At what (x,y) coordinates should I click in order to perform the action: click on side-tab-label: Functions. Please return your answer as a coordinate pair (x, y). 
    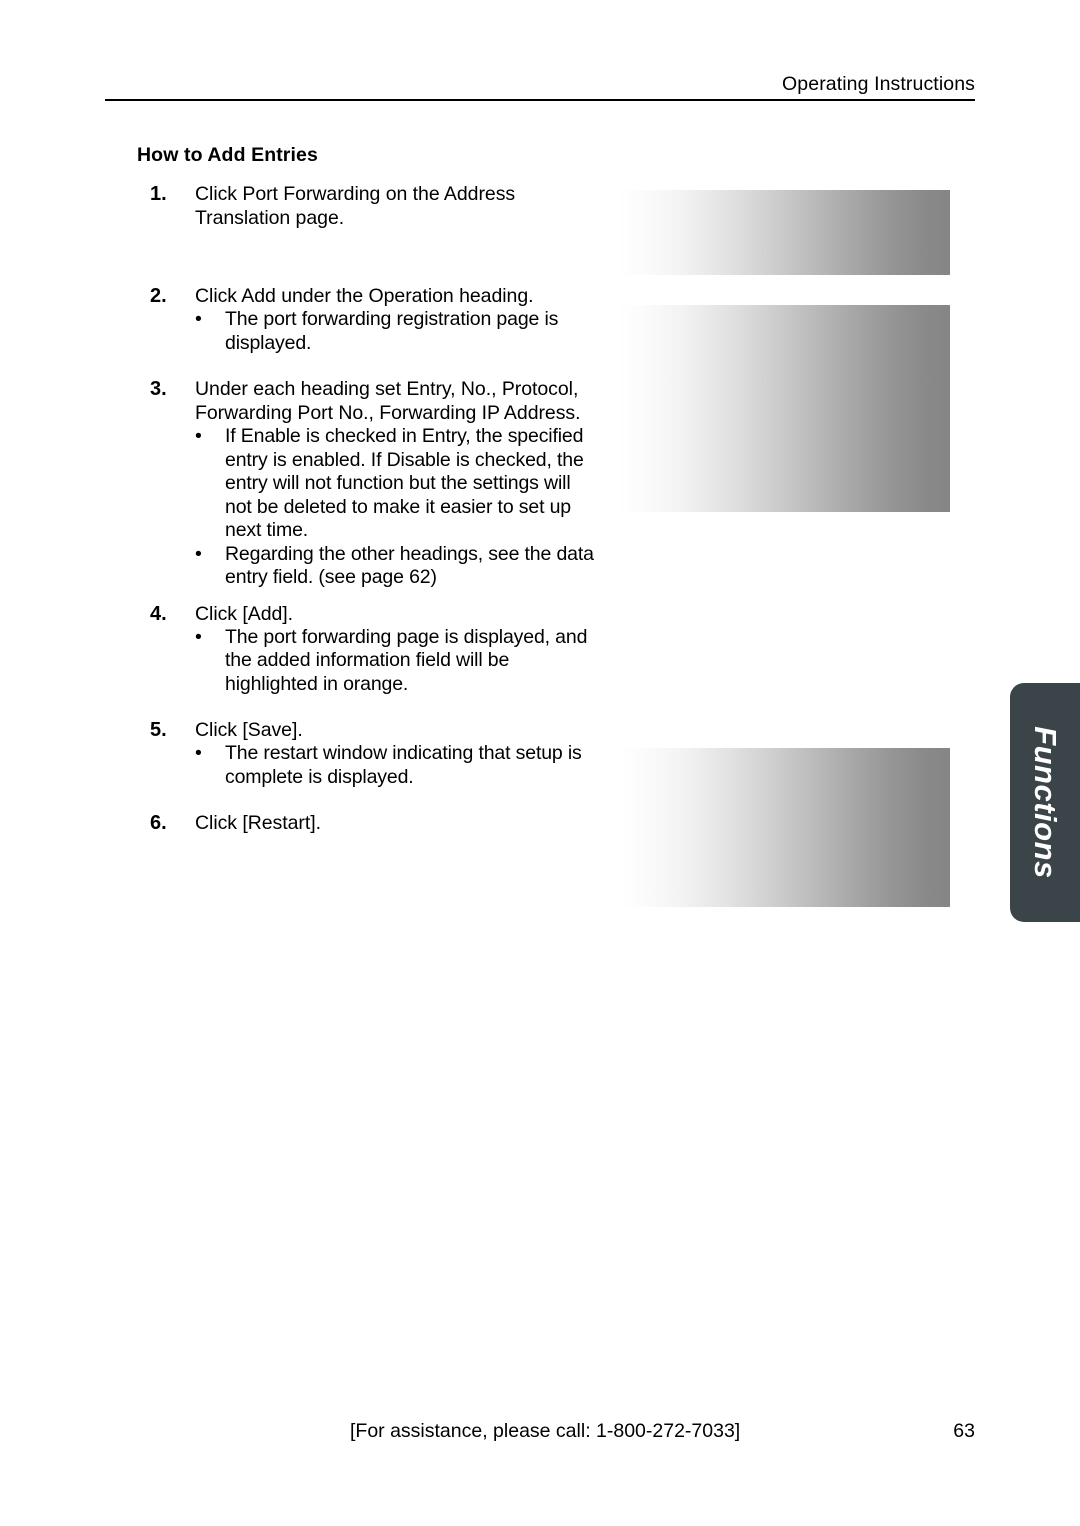
    Looking at the image, I should click on (1045, 802).